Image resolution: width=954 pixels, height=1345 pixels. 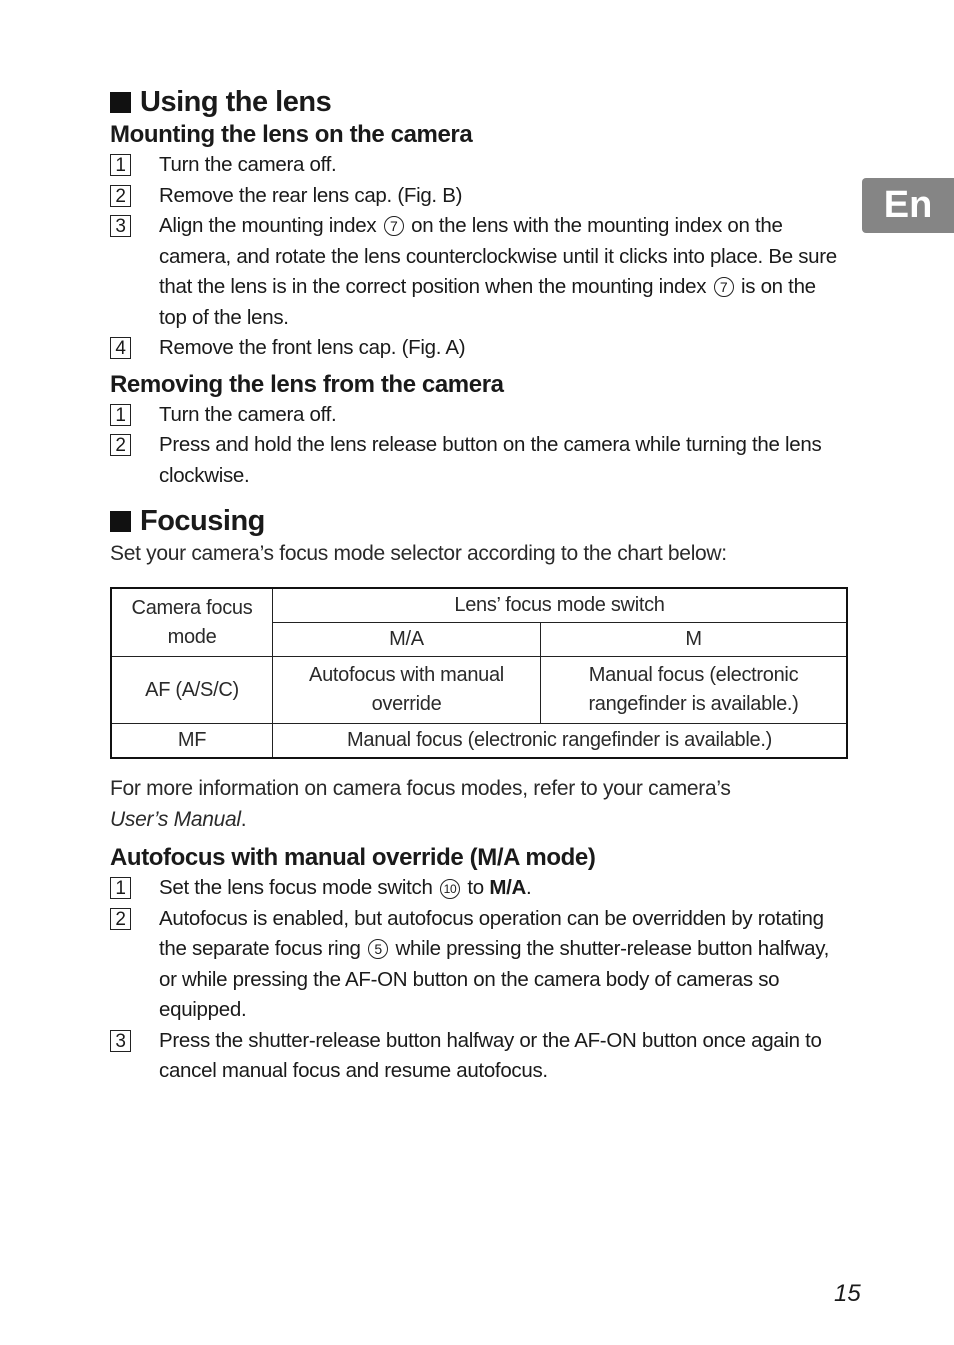 I want to click on section-heading-using-lens: Using the lens, so click(x=479, y=102).